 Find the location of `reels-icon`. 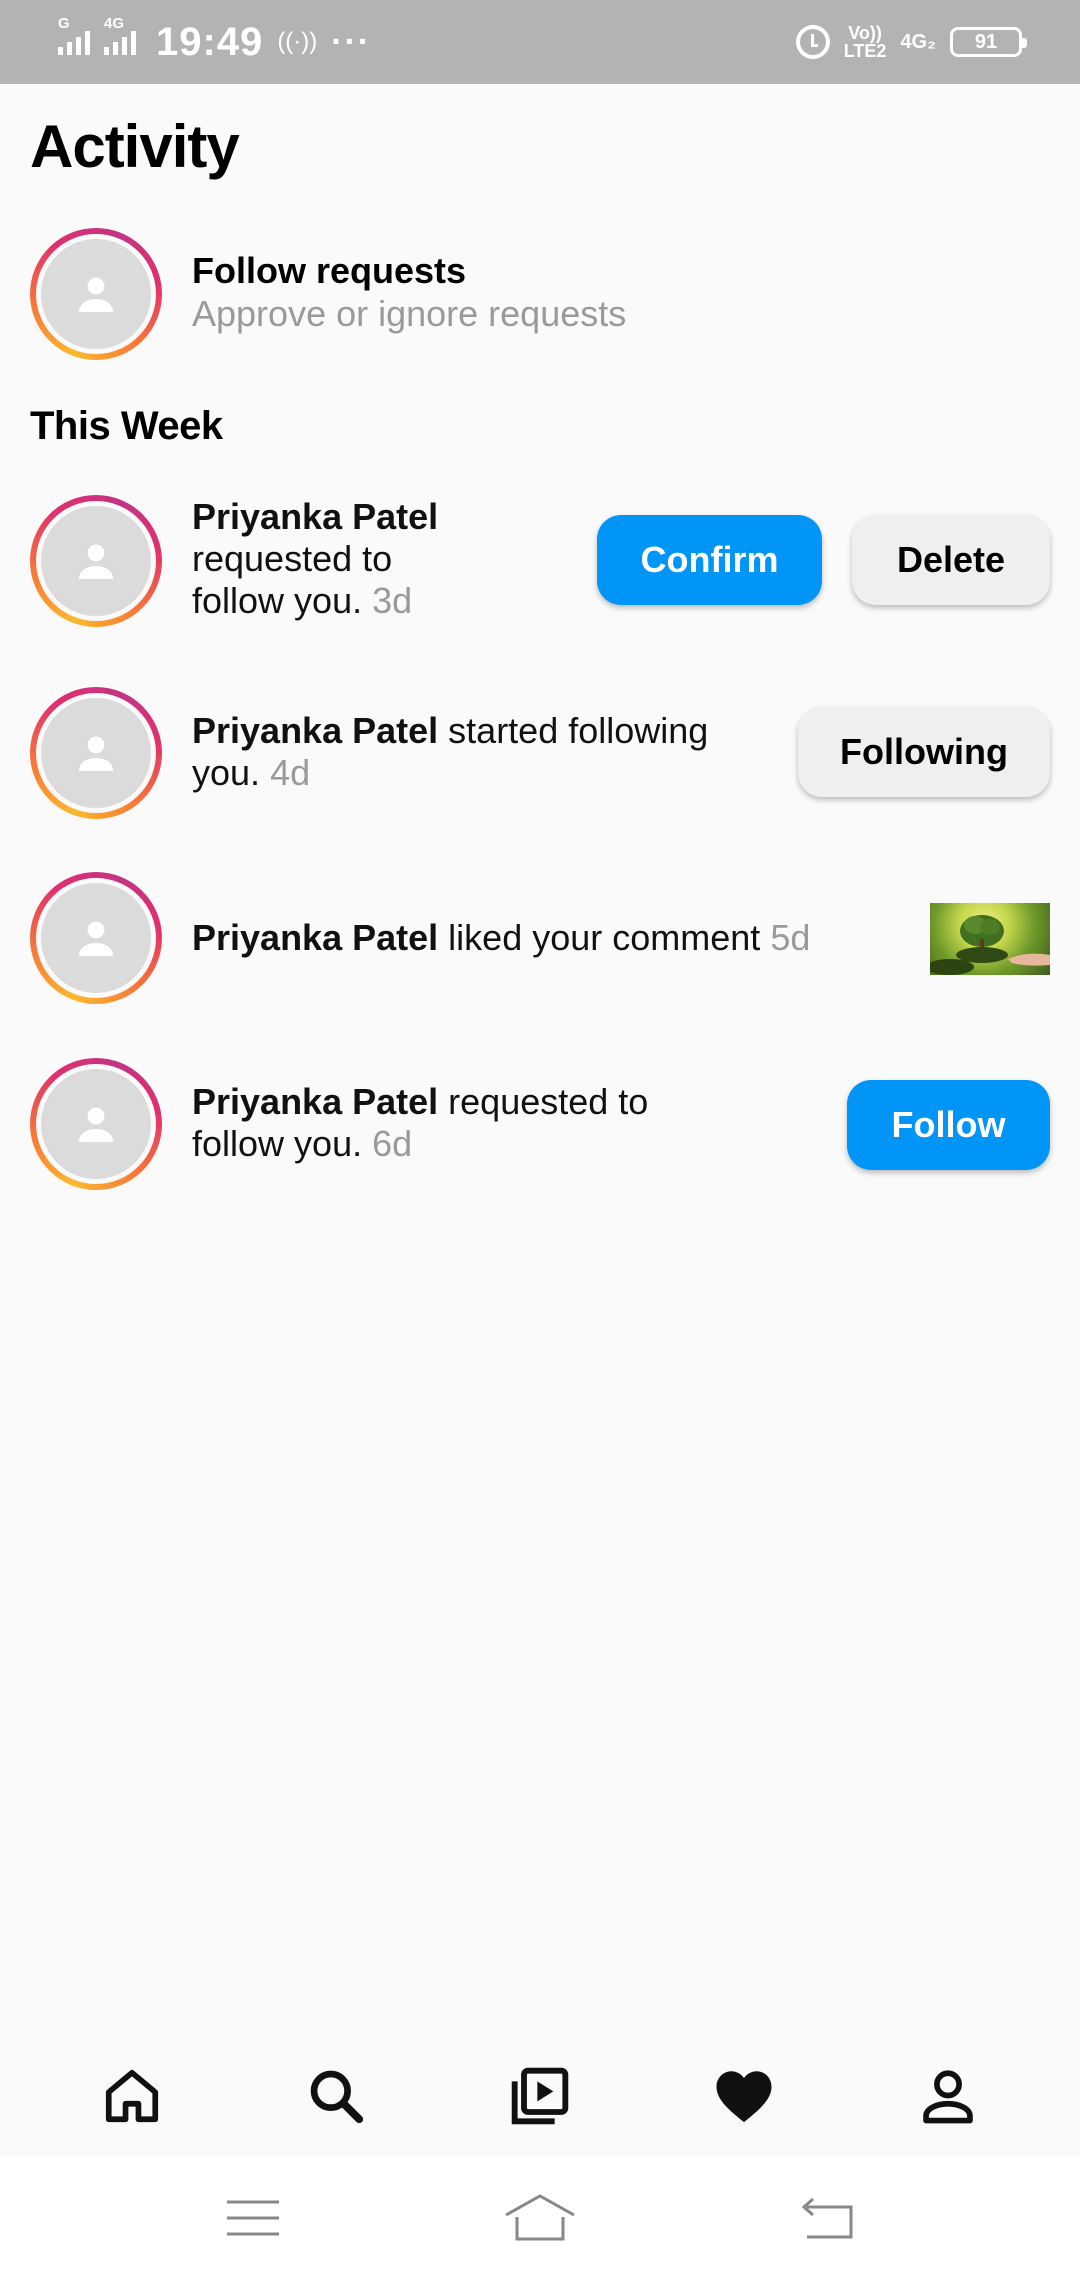

reels-icon is located at coordinates (540, 2096).